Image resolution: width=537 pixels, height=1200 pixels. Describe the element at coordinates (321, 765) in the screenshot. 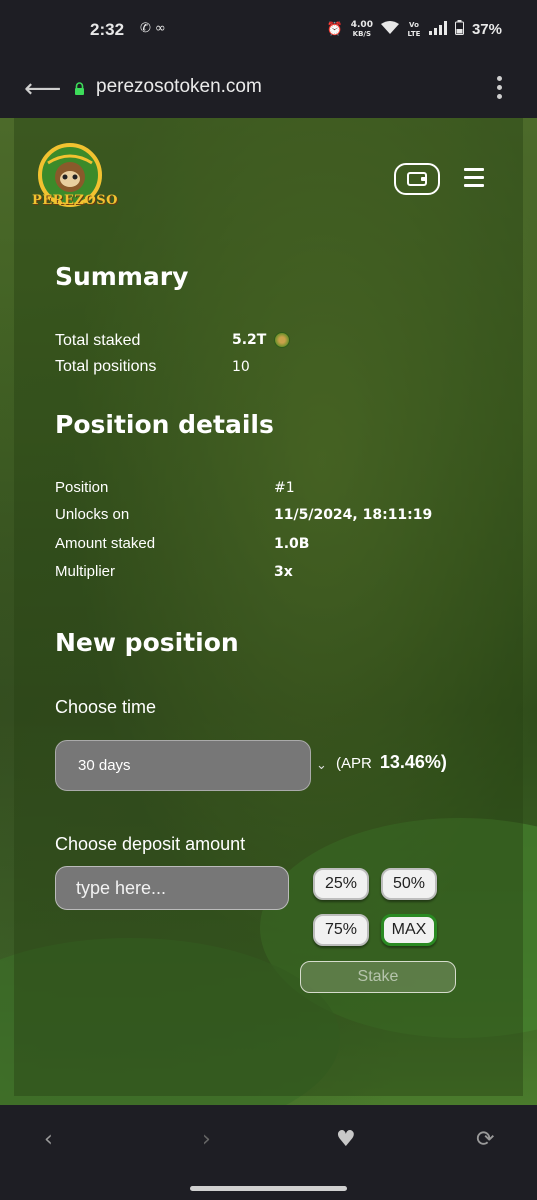

I see `chevron-down-icon: ⌄` at that location.